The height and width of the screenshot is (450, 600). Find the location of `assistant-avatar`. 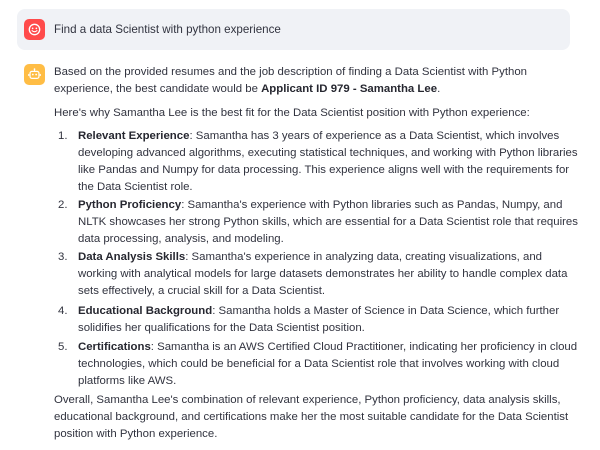

assistant-avatar is located at coordinates (34, 74).